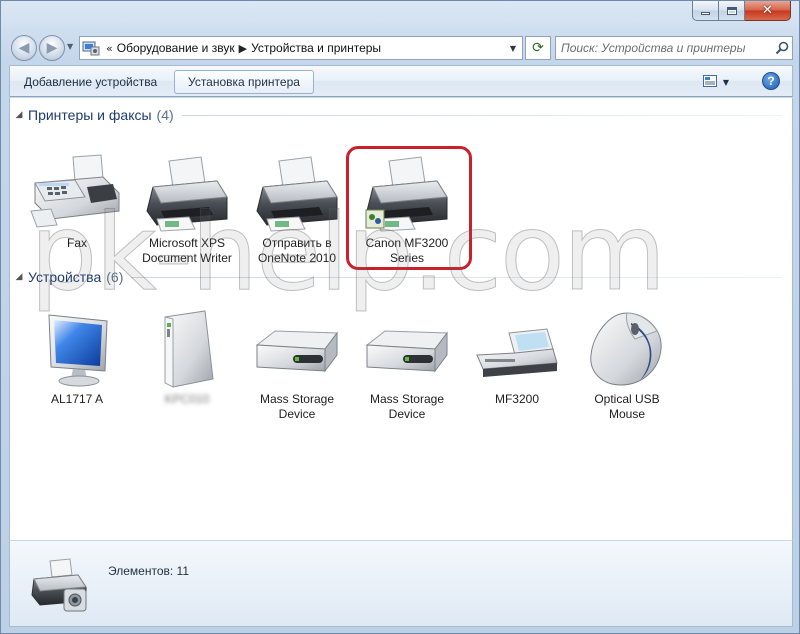 The height and width of the screenshot is (634, 800). I want to click on group-header-printers: ◢ Принтеры и факсы (4), so click(396, 115).